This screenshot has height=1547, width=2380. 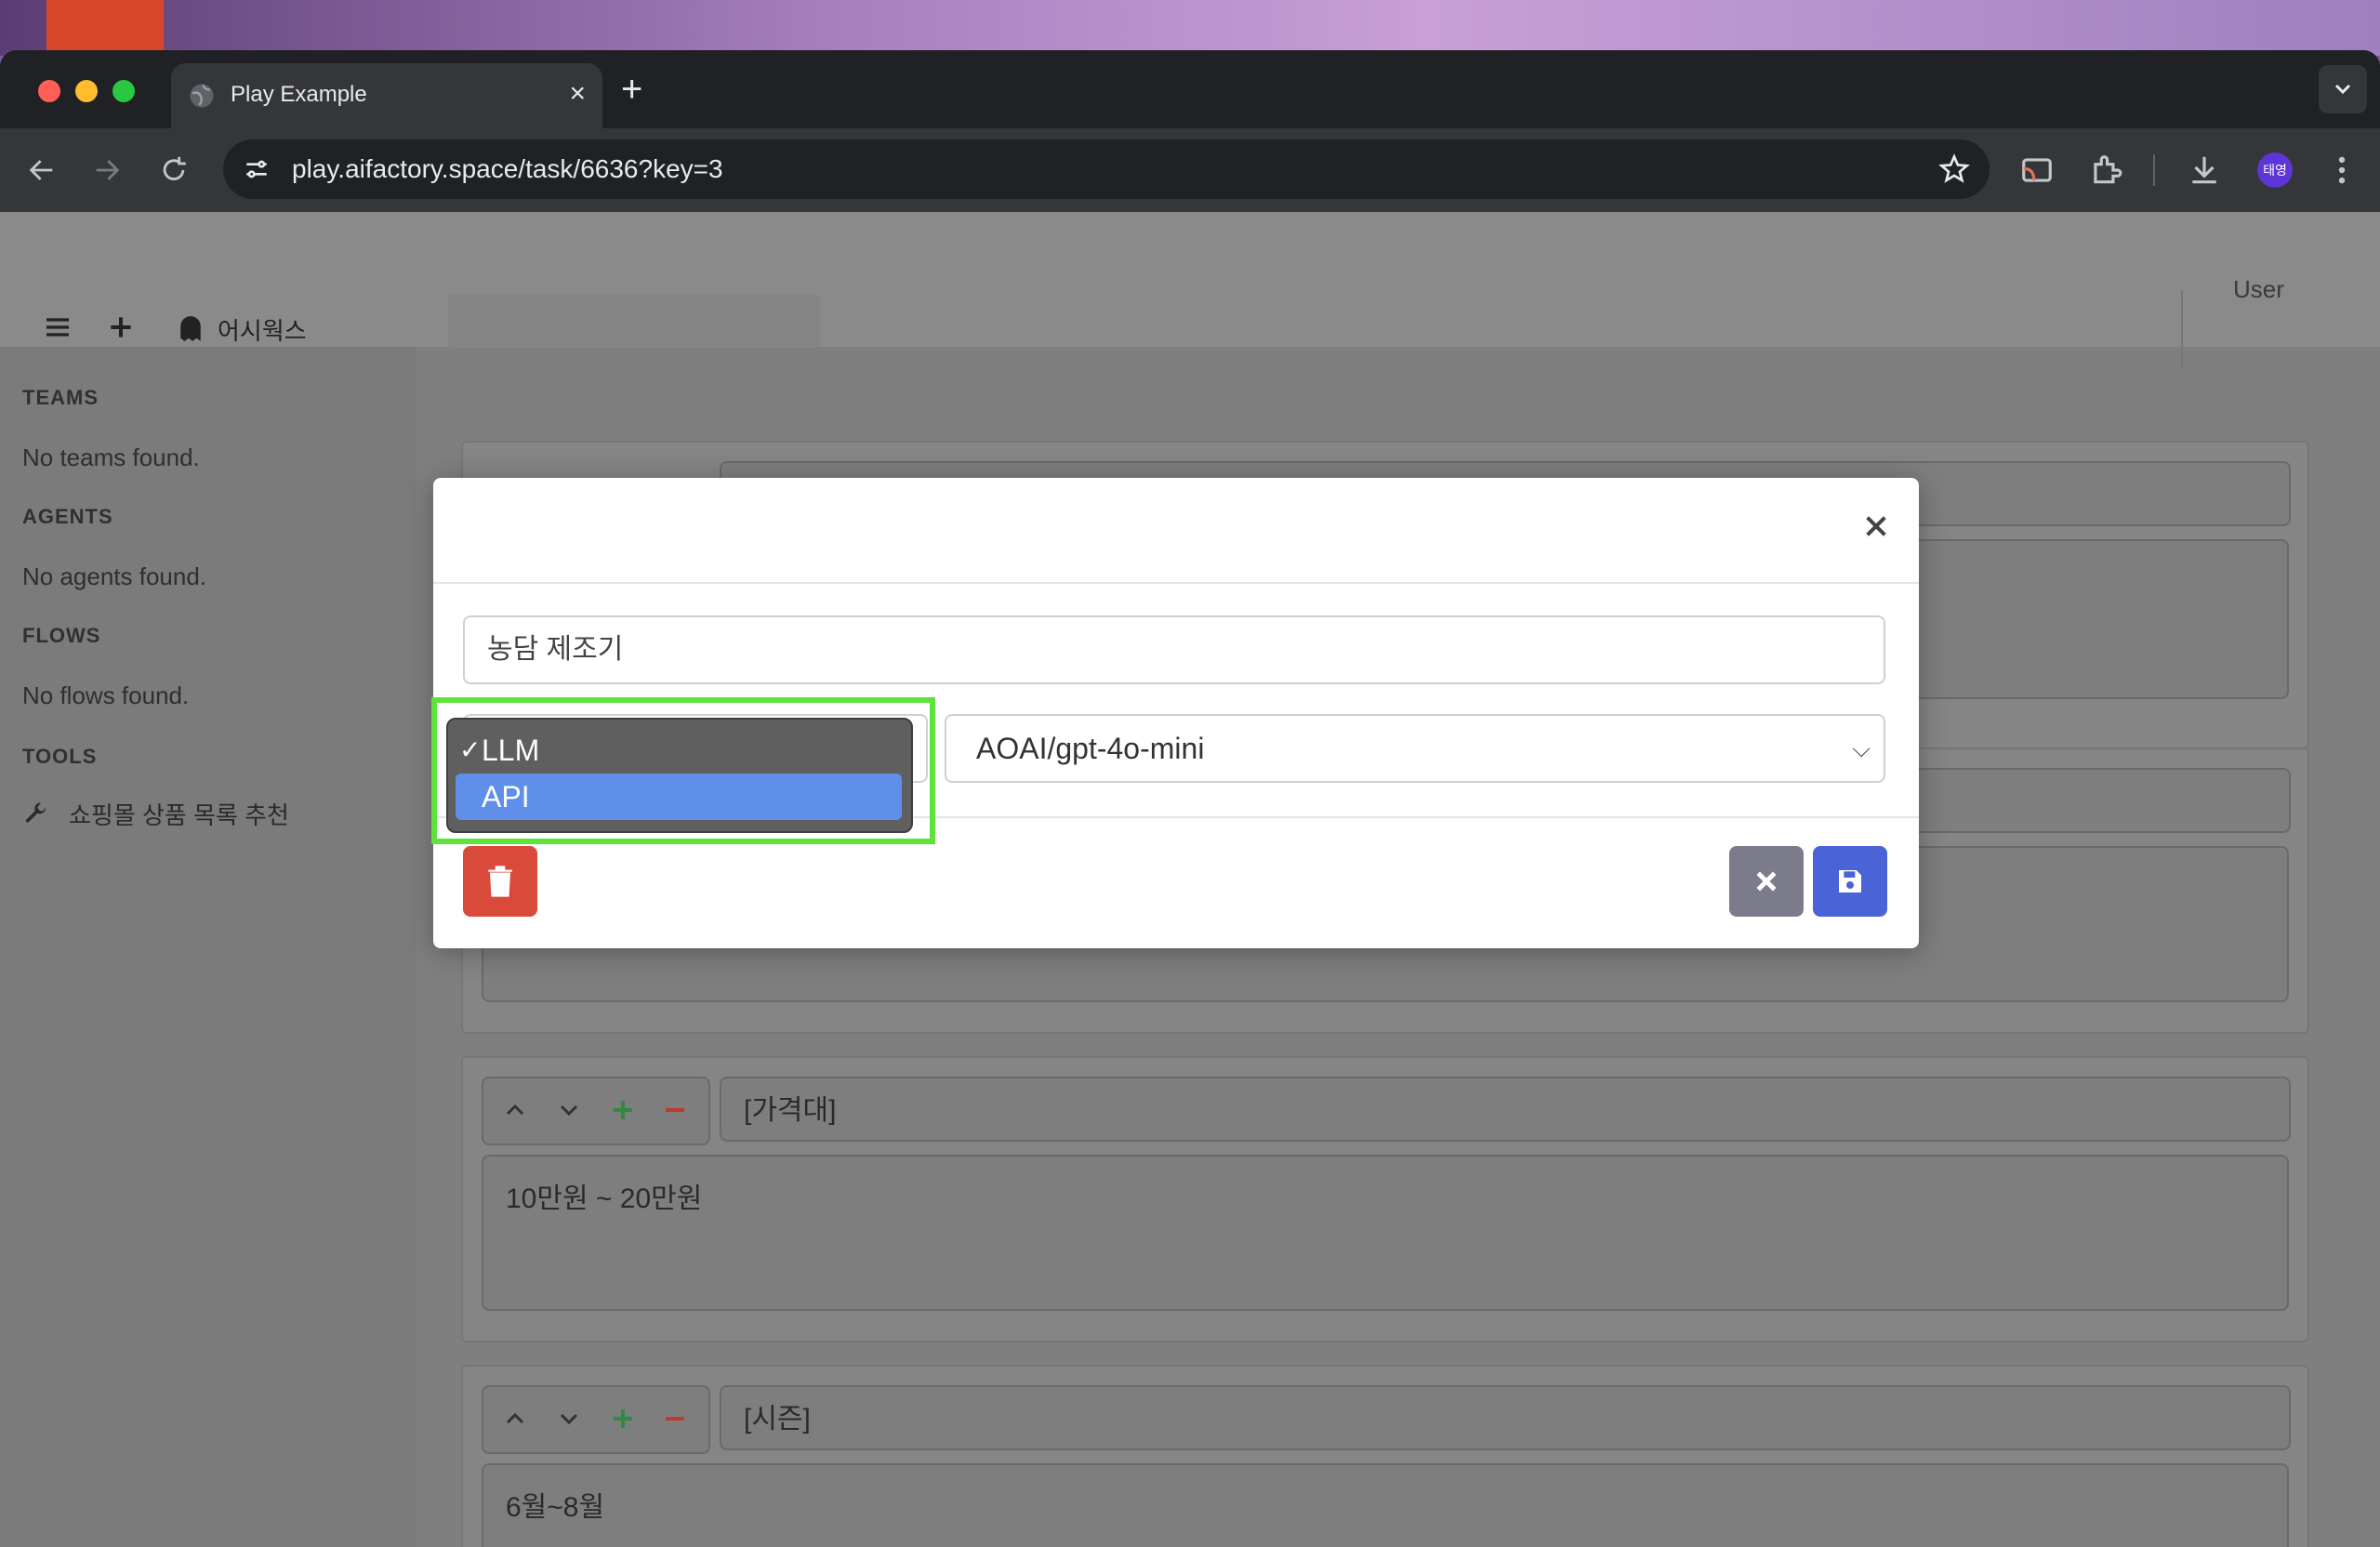 I want to click on tab-strip: Play Example × +, so click(x=1190, y=89).